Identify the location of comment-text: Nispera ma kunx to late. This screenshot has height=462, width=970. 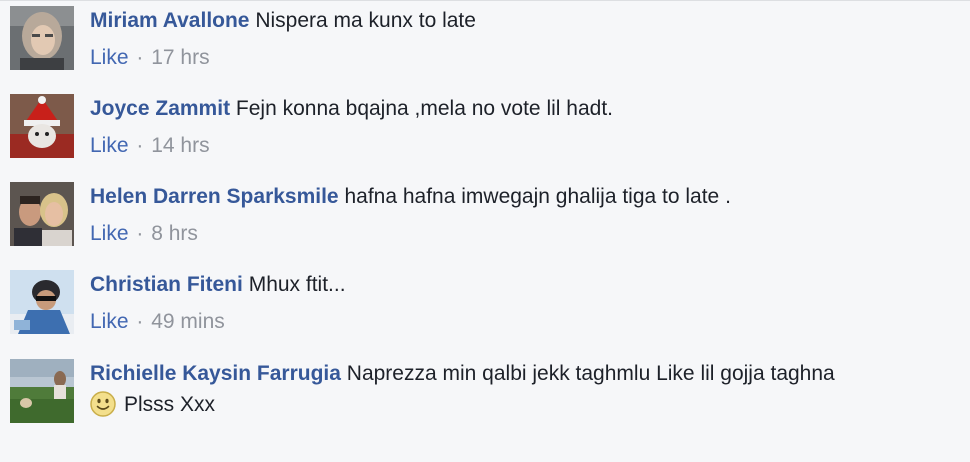
(365, 20).